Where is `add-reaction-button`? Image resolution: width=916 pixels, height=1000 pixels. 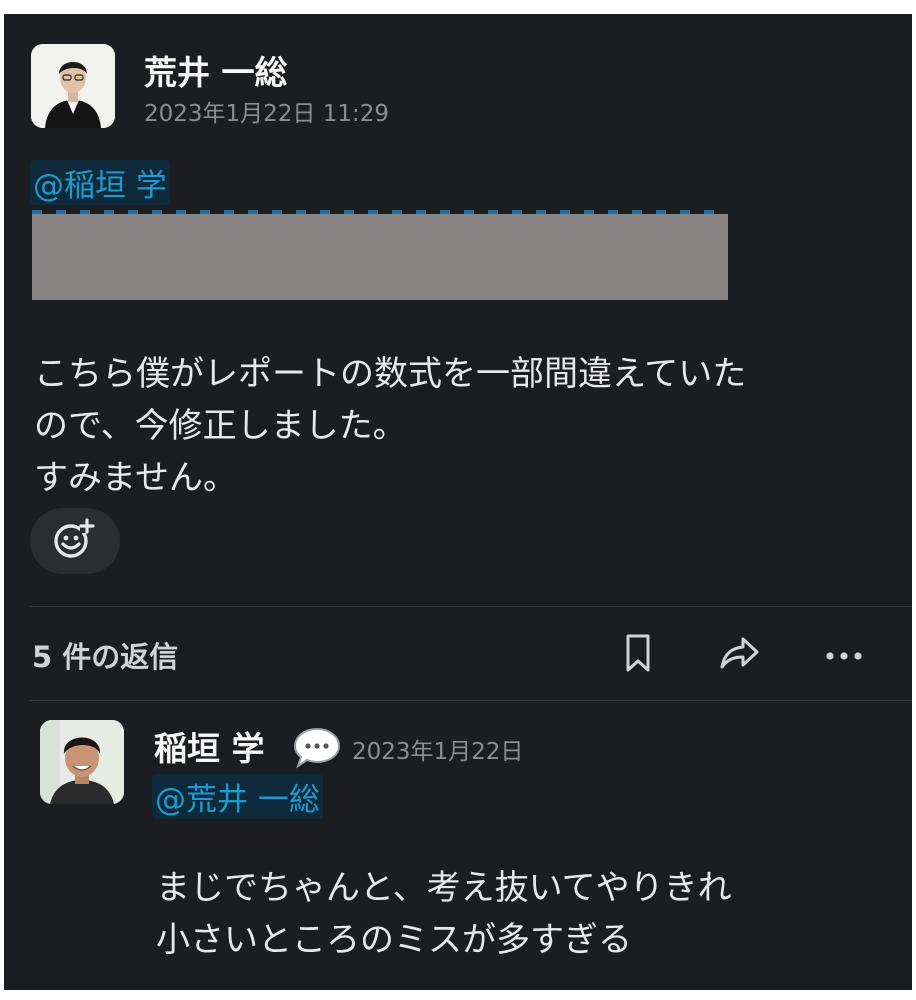
add-reaction-button is located at coordinates (75, 541).